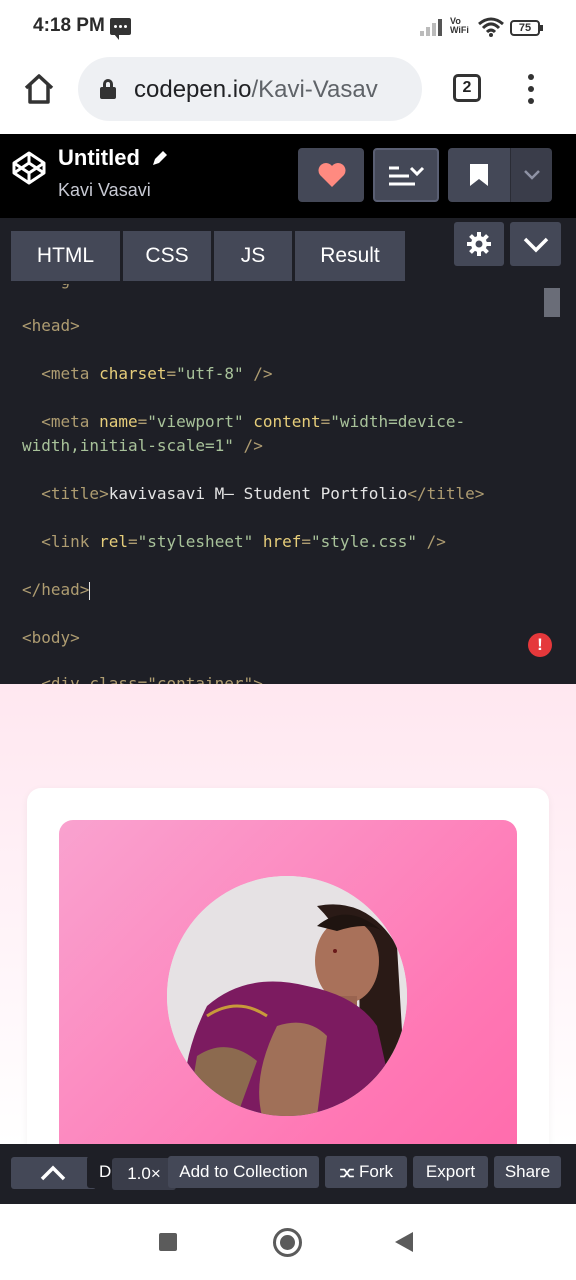  I want to click on message-icon, so click(120, 29).